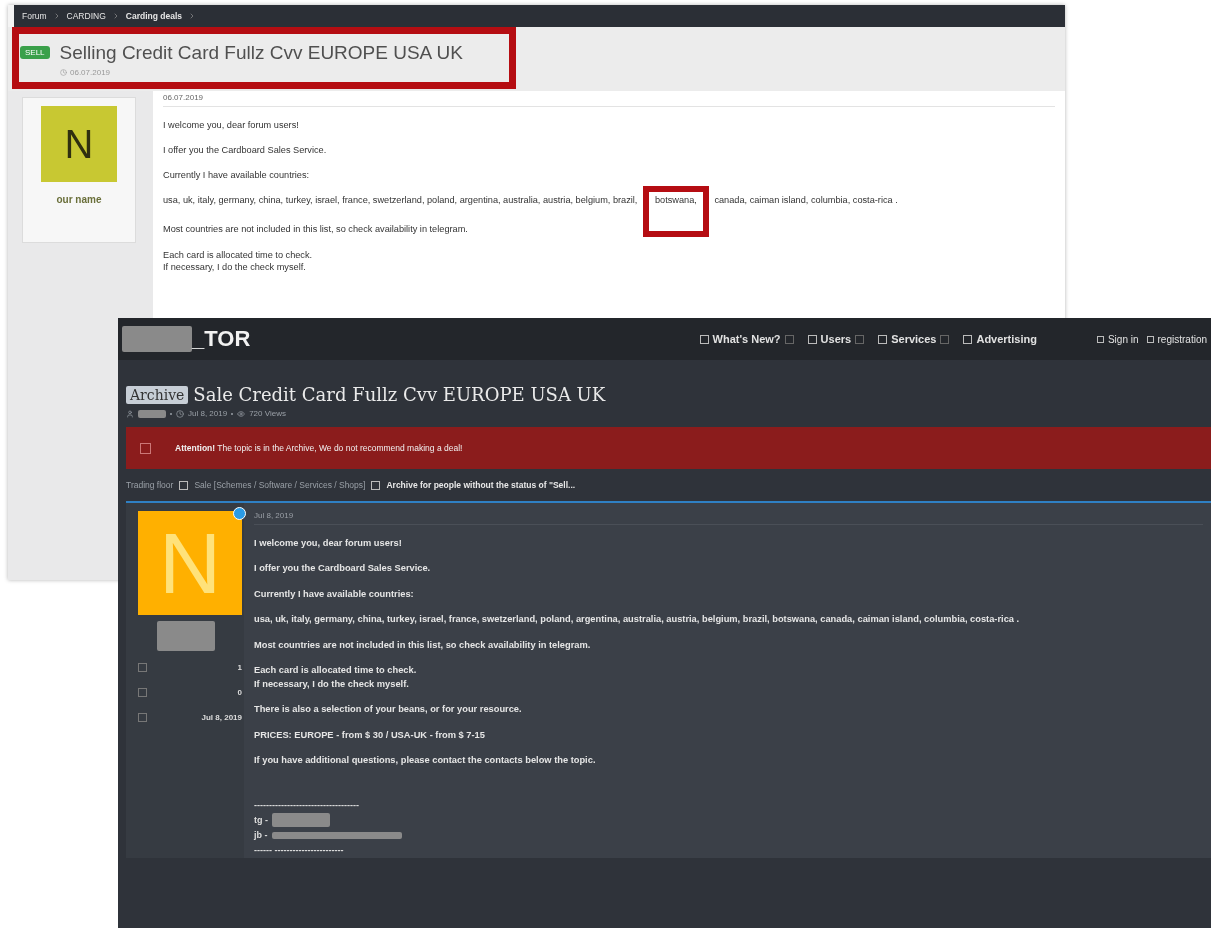 This screenshot has width=1211, height=928. Describe the element at coordinates (239, 513) in the screenshot. I see `status-dot` at that location.